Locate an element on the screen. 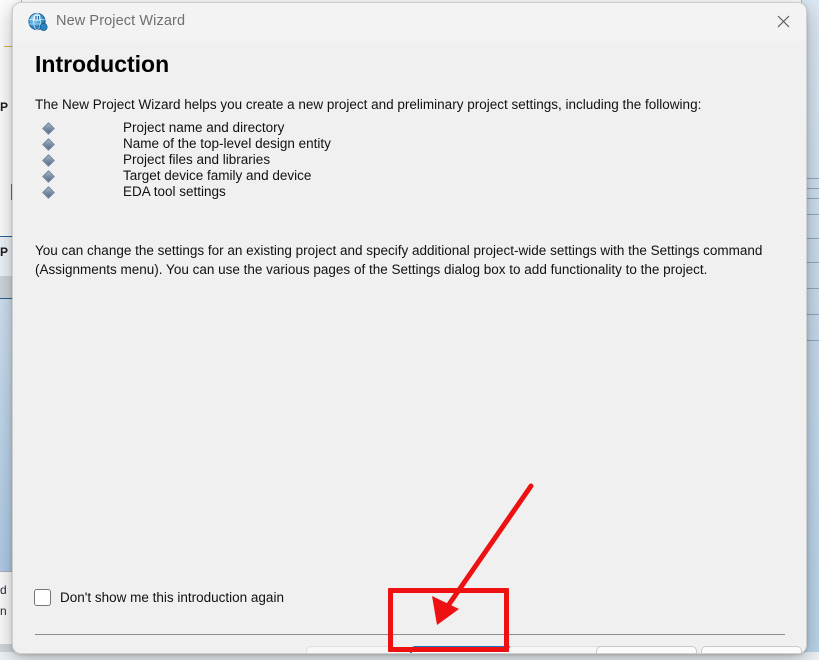 The image size is (819, 660). list-item-label: EDA tool settings is located at coordinates (174, 191).